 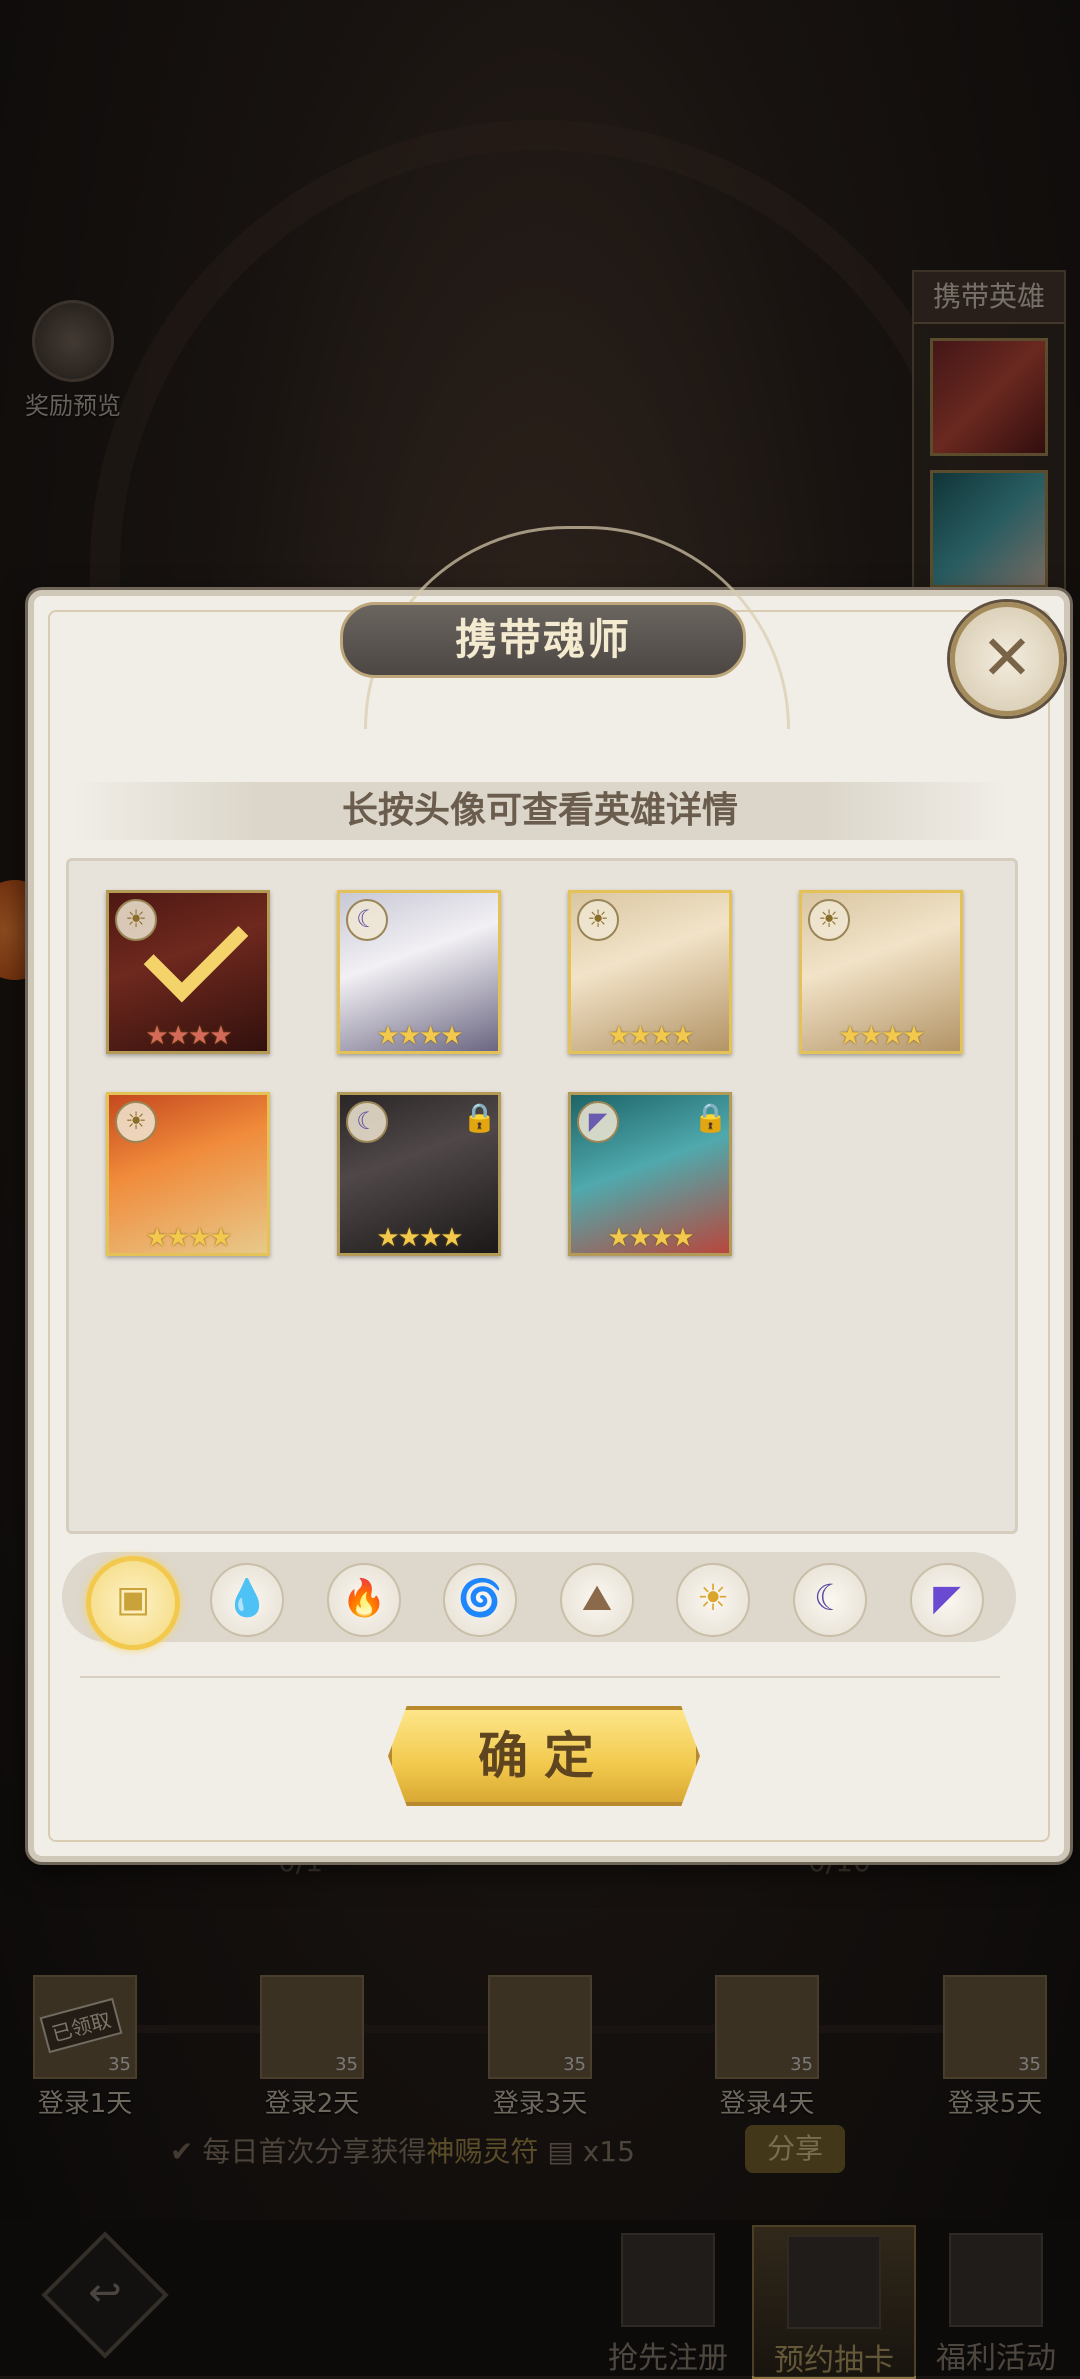 I want to click on filter-light-button: ☀, so click(x=713, y=1600).